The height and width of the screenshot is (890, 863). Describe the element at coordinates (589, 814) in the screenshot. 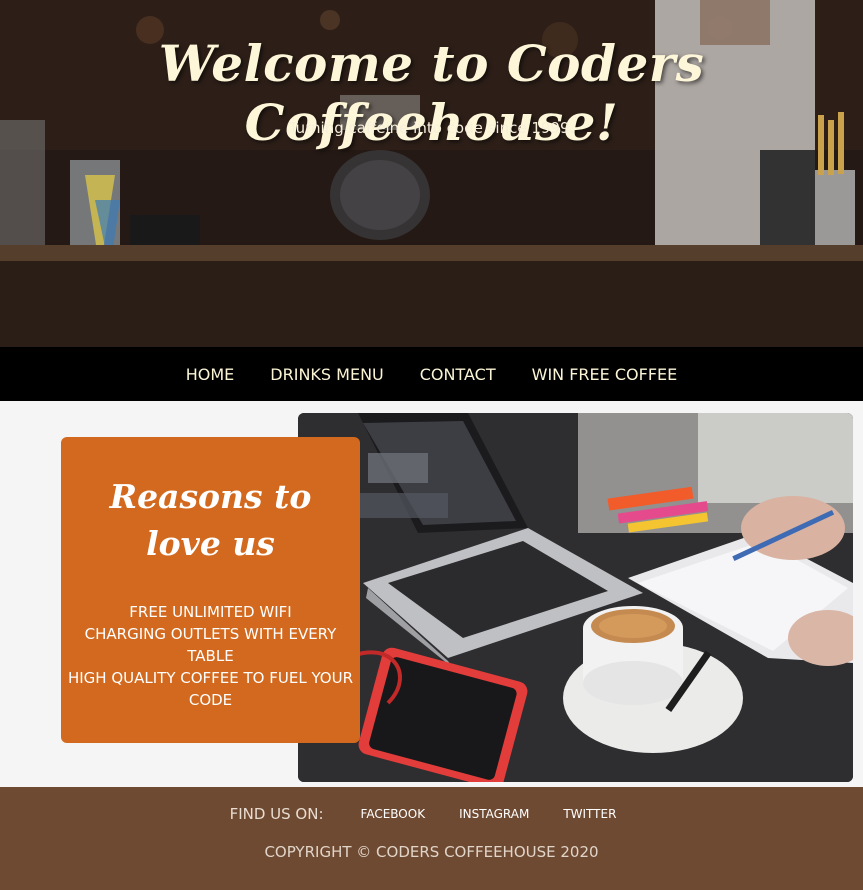

I see `twitter-link: TWITTER` at that location.